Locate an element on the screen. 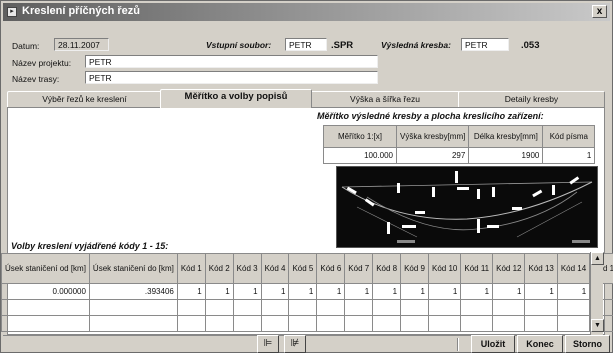 The width and height of the screenshot is (613, 353). scroll-down-icon: ▼ is located at coordinates (597, 325).